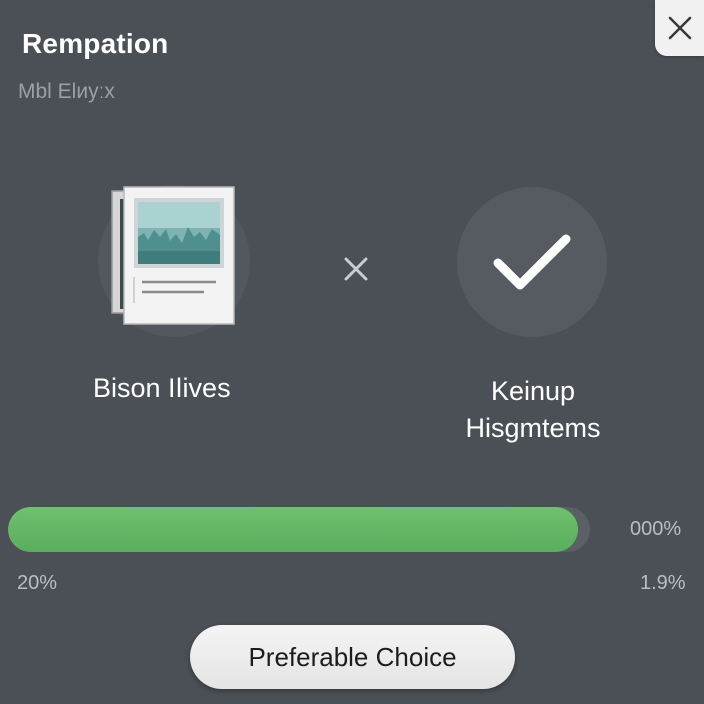 This screenshot has width=704, height=704. What do you see at coordinates (663, 583) in the screenshot?
I see `progress-percent-right-bottom: 1.9%` at bounding box center [663, 583].